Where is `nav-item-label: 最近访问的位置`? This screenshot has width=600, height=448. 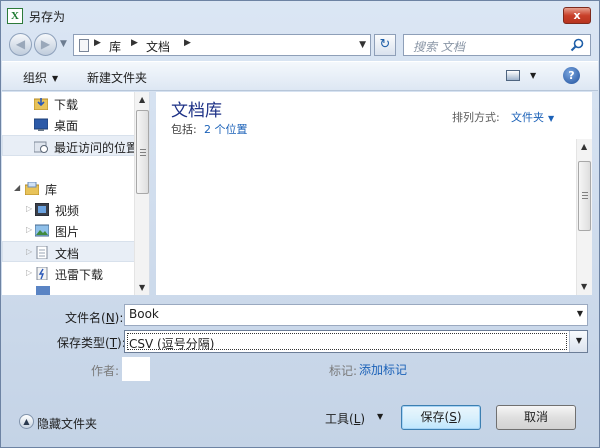 nav-item-label: 最近访问的位置 is located at coordinates (96, 148).